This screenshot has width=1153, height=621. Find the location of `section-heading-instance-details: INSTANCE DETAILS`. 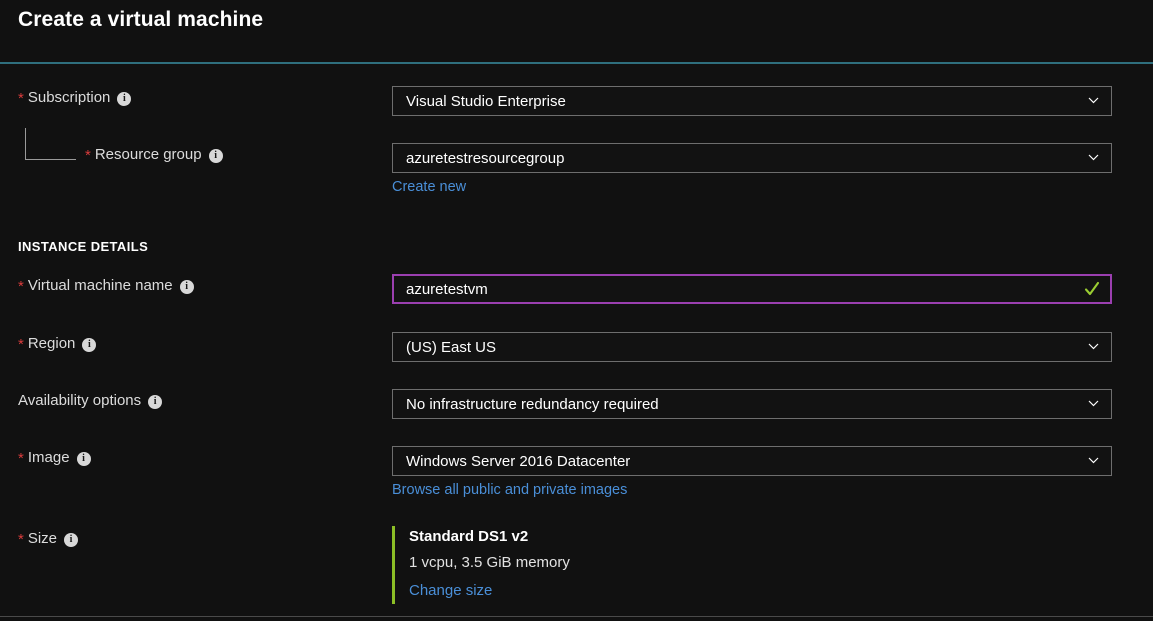

section-heading-instance-details: INSTANCE DETAILS is located at coordinates (83, 246).